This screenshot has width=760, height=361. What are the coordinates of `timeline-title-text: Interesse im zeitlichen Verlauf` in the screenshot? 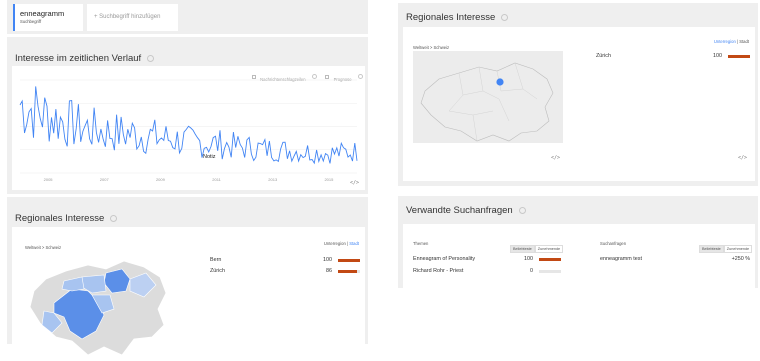 It's located at (78, 58).